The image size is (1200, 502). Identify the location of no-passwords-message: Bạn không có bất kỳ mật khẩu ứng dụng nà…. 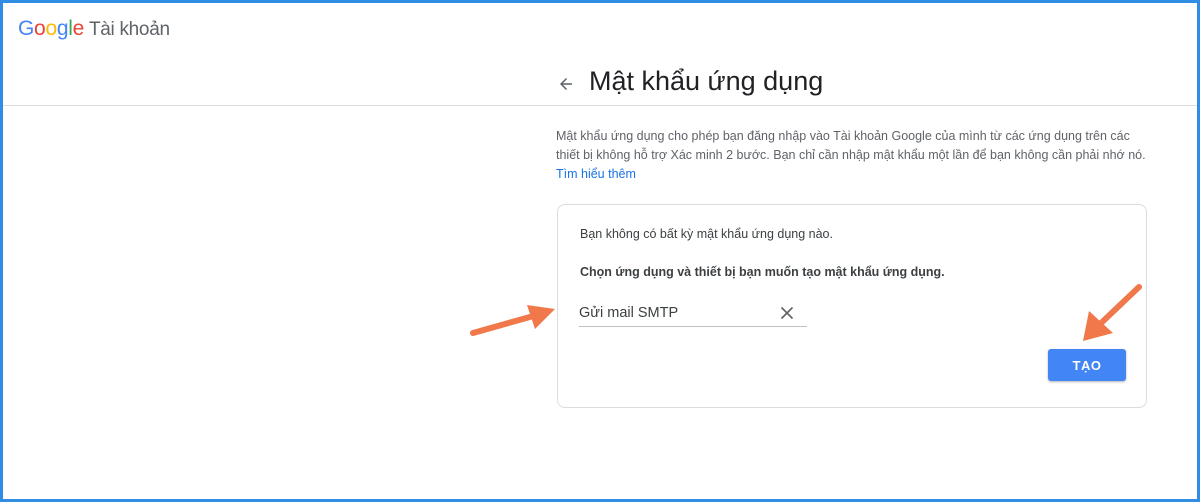
(706, 234).